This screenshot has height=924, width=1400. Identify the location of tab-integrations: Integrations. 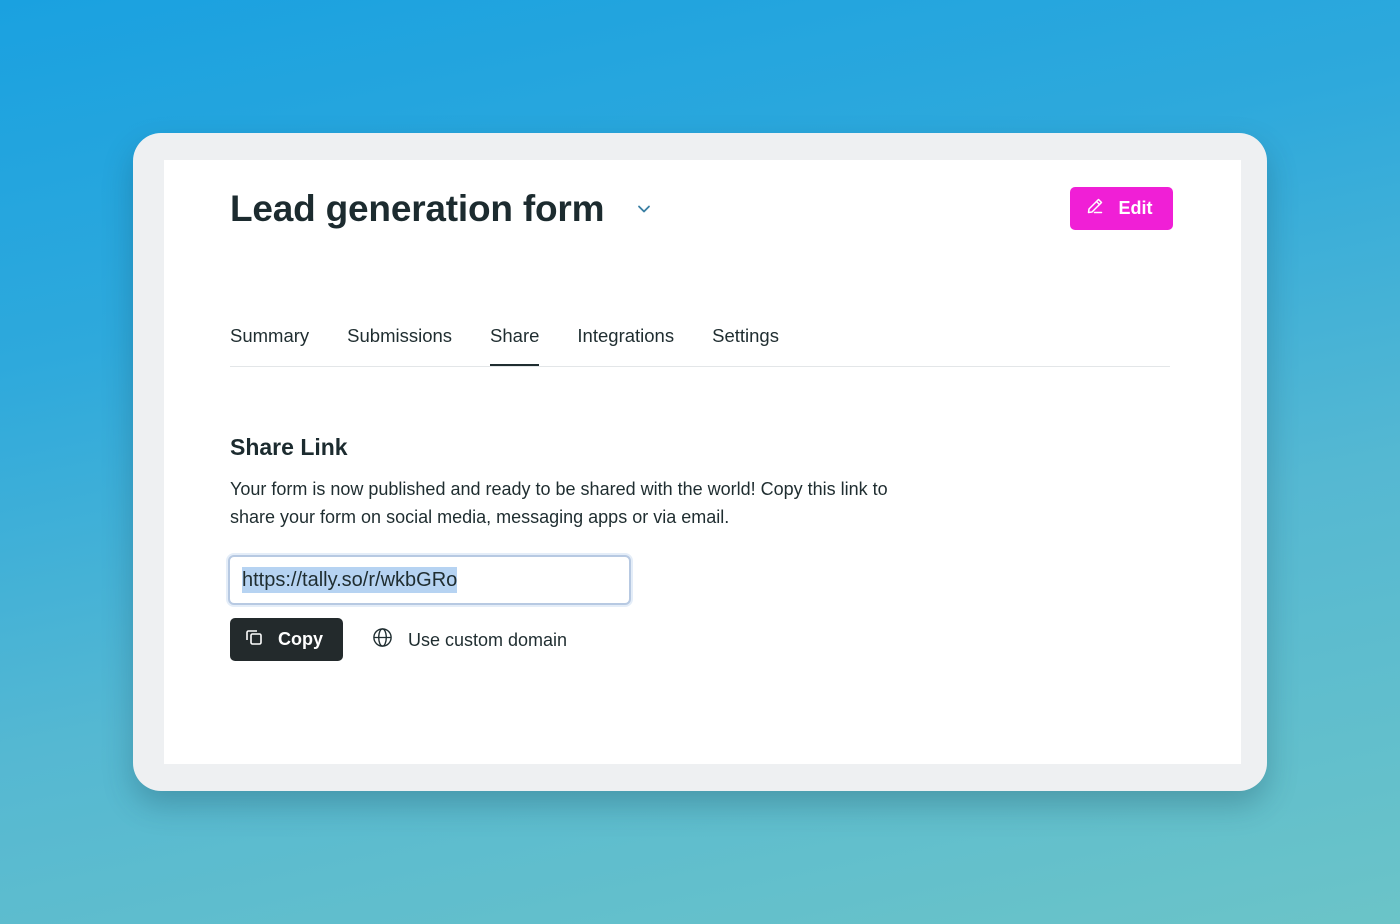
(625, 345).